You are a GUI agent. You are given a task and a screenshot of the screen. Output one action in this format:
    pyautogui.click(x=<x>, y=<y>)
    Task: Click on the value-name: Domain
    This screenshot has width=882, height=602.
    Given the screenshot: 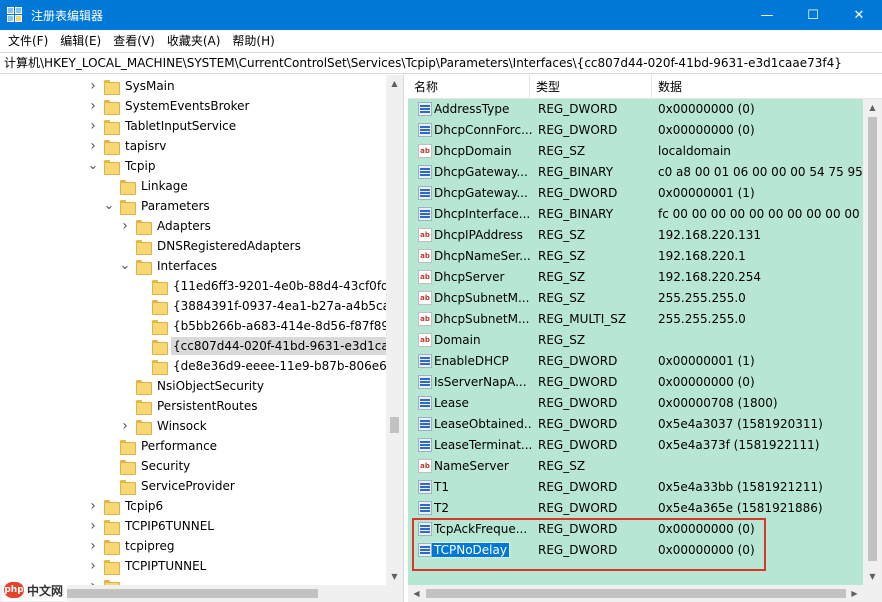 What is the action you would take?
    pyautogui.click(x=457, y=340)
    